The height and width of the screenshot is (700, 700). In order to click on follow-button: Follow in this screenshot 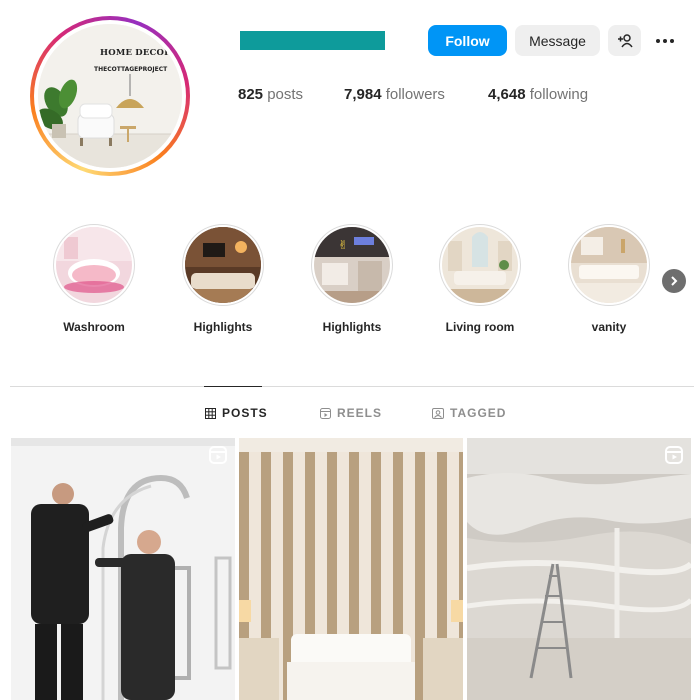, I will do `click(467, 40)`.